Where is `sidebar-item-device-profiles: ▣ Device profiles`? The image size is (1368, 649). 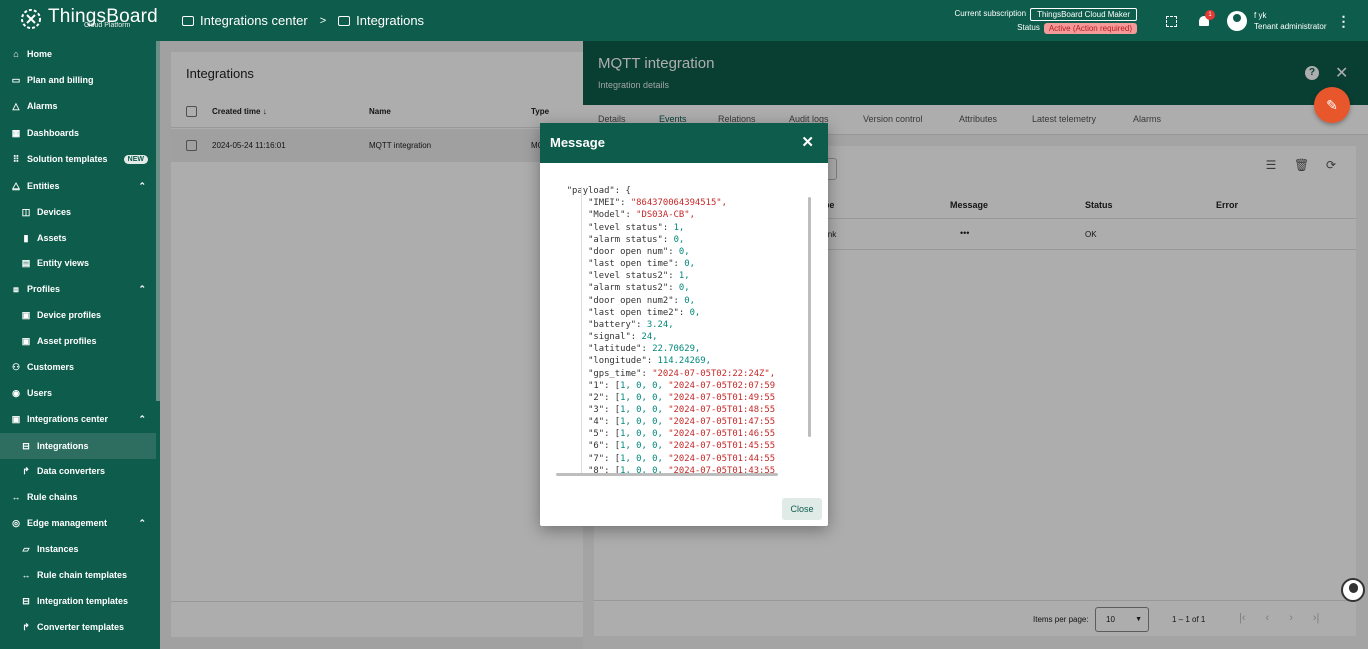 sidebar-item-device-profiles: ▣ Device profiles is located at coordinates (78, 315).